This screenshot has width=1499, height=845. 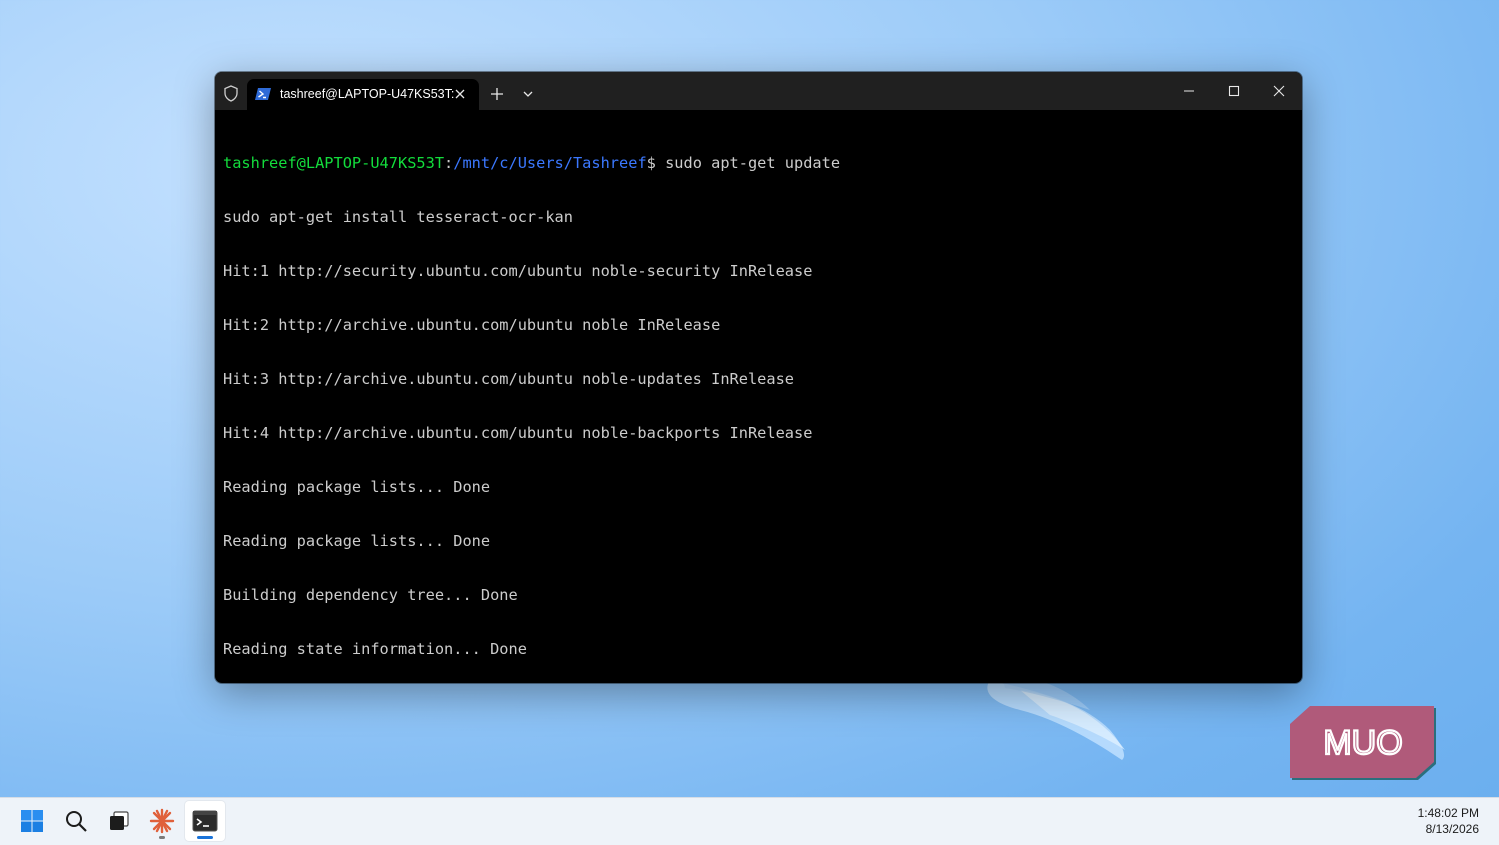 What do you see at coordinates (231, 93) in the screenshot?
I see `shield-icon` at bounding box center [231, 93].